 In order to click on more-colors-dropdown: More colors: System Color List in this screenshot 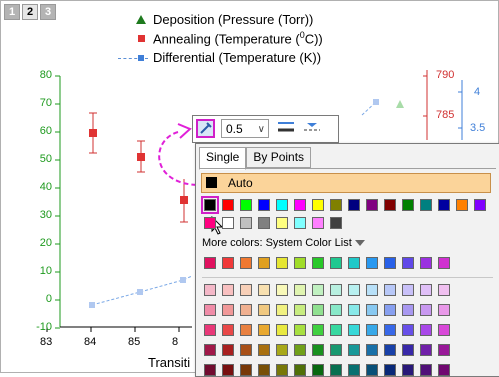, I will do `click(283, 243)`.